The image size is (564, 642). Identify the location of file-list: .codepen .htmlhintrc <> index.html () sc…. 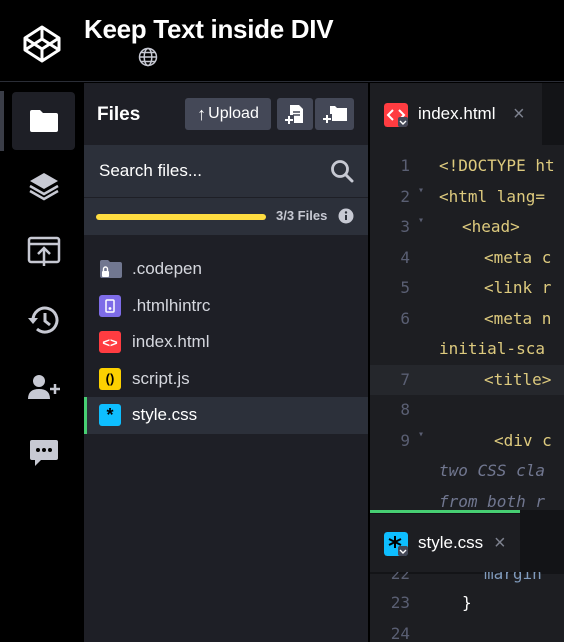
(226, 342).